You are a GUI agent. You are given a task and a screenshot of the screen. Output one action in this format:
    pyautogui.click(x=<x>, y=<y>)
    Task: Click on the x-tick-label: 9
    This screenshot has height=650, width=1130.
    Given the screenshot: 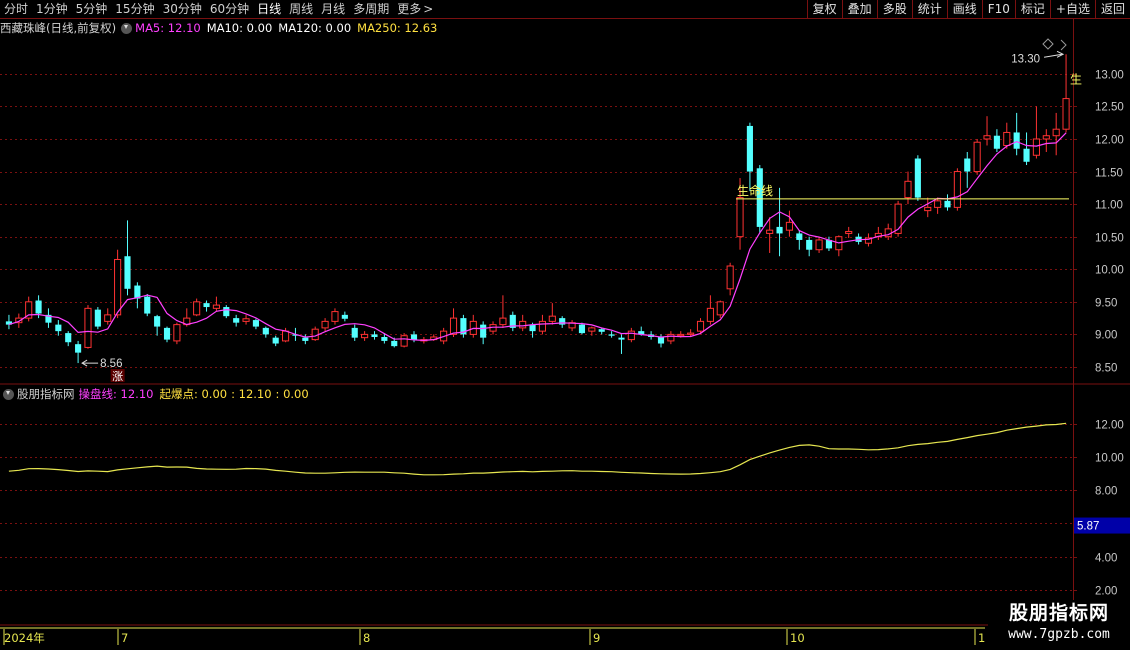 What is the action you would take?
    pyautogui.click(x=596, y=638)
    